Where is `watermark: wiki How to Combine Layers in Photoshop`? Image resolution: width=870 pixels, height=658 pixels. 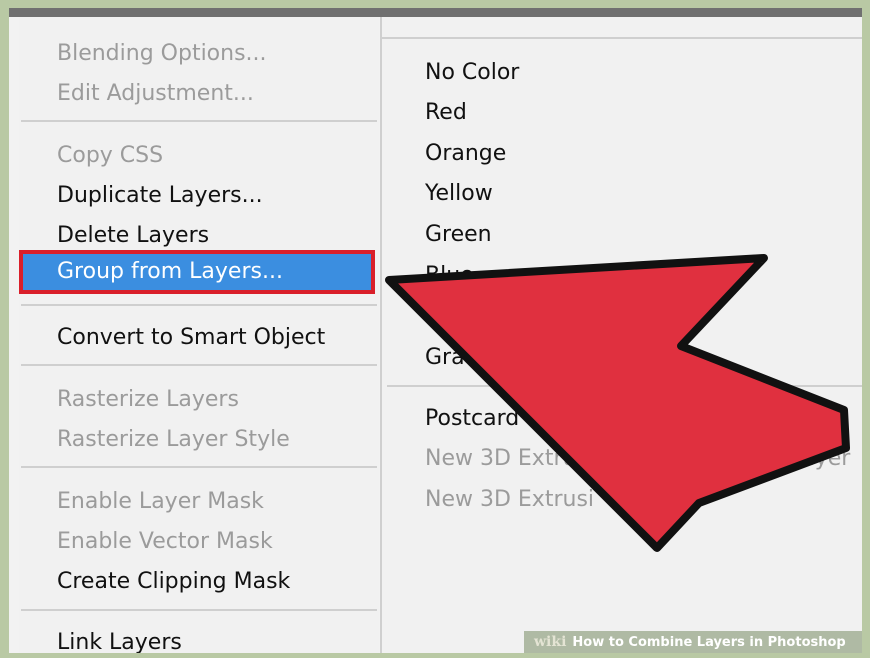 watermark: wiki How to Combine Layers in Photoshop is located at coordinates (693, 642).